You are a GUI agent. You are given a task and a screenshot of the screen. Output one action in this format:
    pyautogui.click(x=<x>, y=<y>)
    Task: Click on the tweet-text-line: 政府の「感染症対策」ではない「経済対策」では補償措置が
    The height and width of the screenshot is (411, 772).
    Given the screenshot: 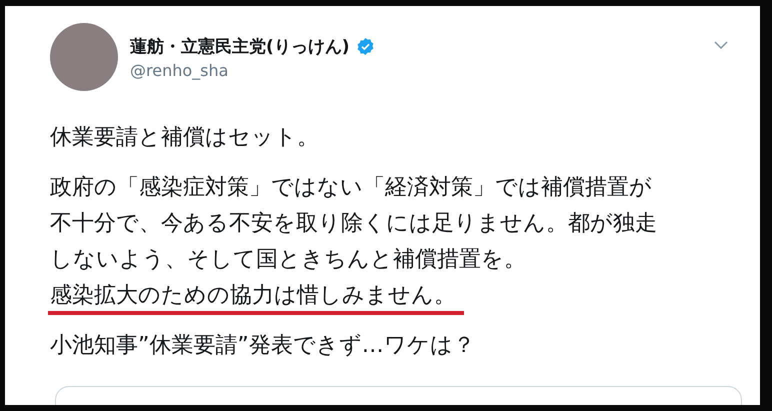 What is the action you would take?
    pyautogui.click(x=351, y=188)
    